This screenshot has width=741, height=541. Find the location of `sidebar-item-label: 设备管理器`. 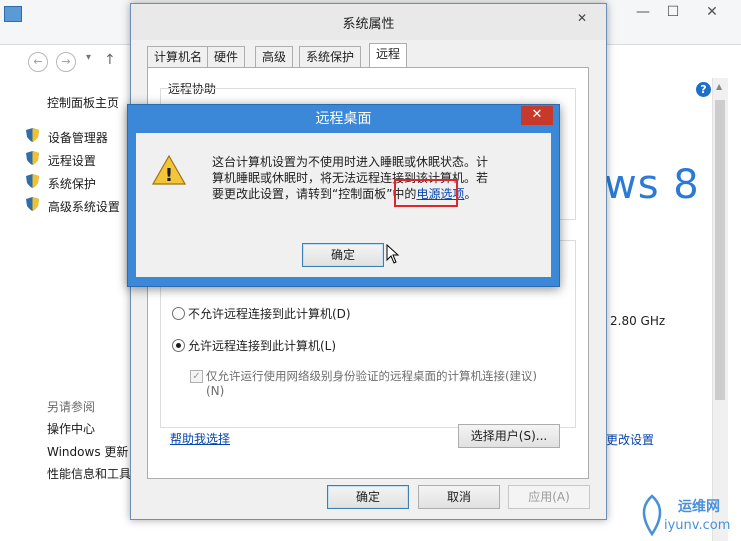

sidebar-item-label: 设备管理器 is located at coordinates (77, 138).